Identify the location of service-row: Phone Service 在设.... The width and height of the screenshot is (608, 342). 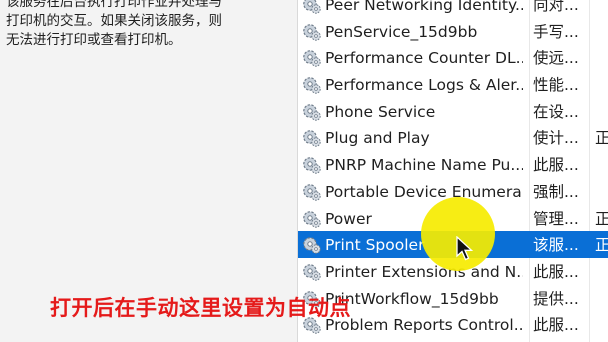
(453, 111).